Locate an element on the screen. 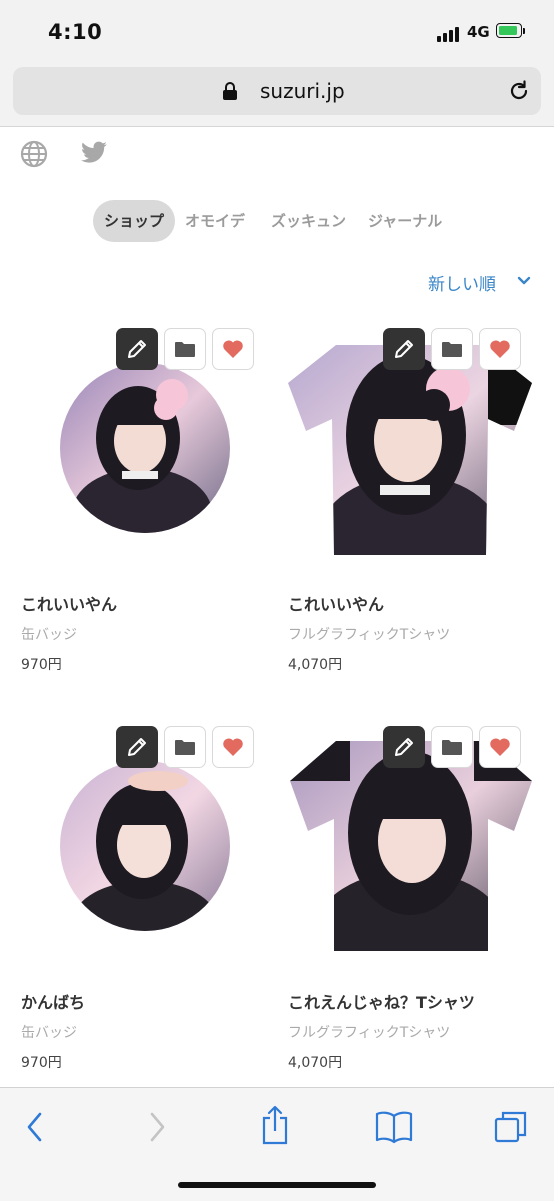 The height and width of the screenshot is (1201, 554). tab-journal: ジャーナル is located at coordinates (405, 221).